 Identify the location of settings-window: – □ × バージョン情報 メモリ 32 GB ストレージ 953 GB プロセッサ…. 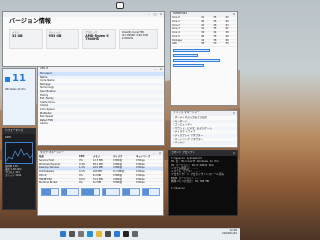
(83, 39).